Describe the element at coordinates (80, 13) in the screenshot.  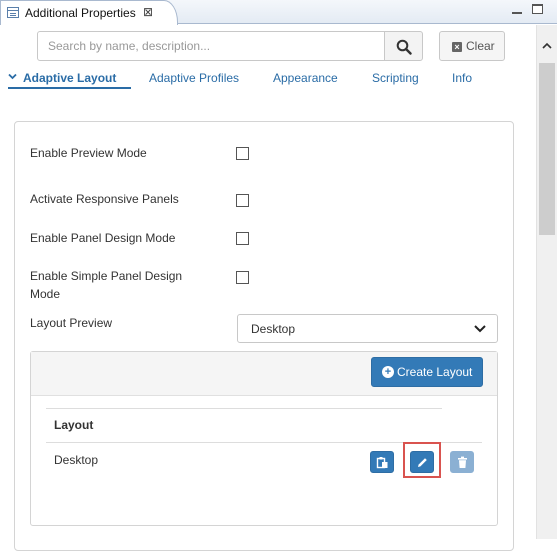
I see `view-title: Additional Properties` at that location.